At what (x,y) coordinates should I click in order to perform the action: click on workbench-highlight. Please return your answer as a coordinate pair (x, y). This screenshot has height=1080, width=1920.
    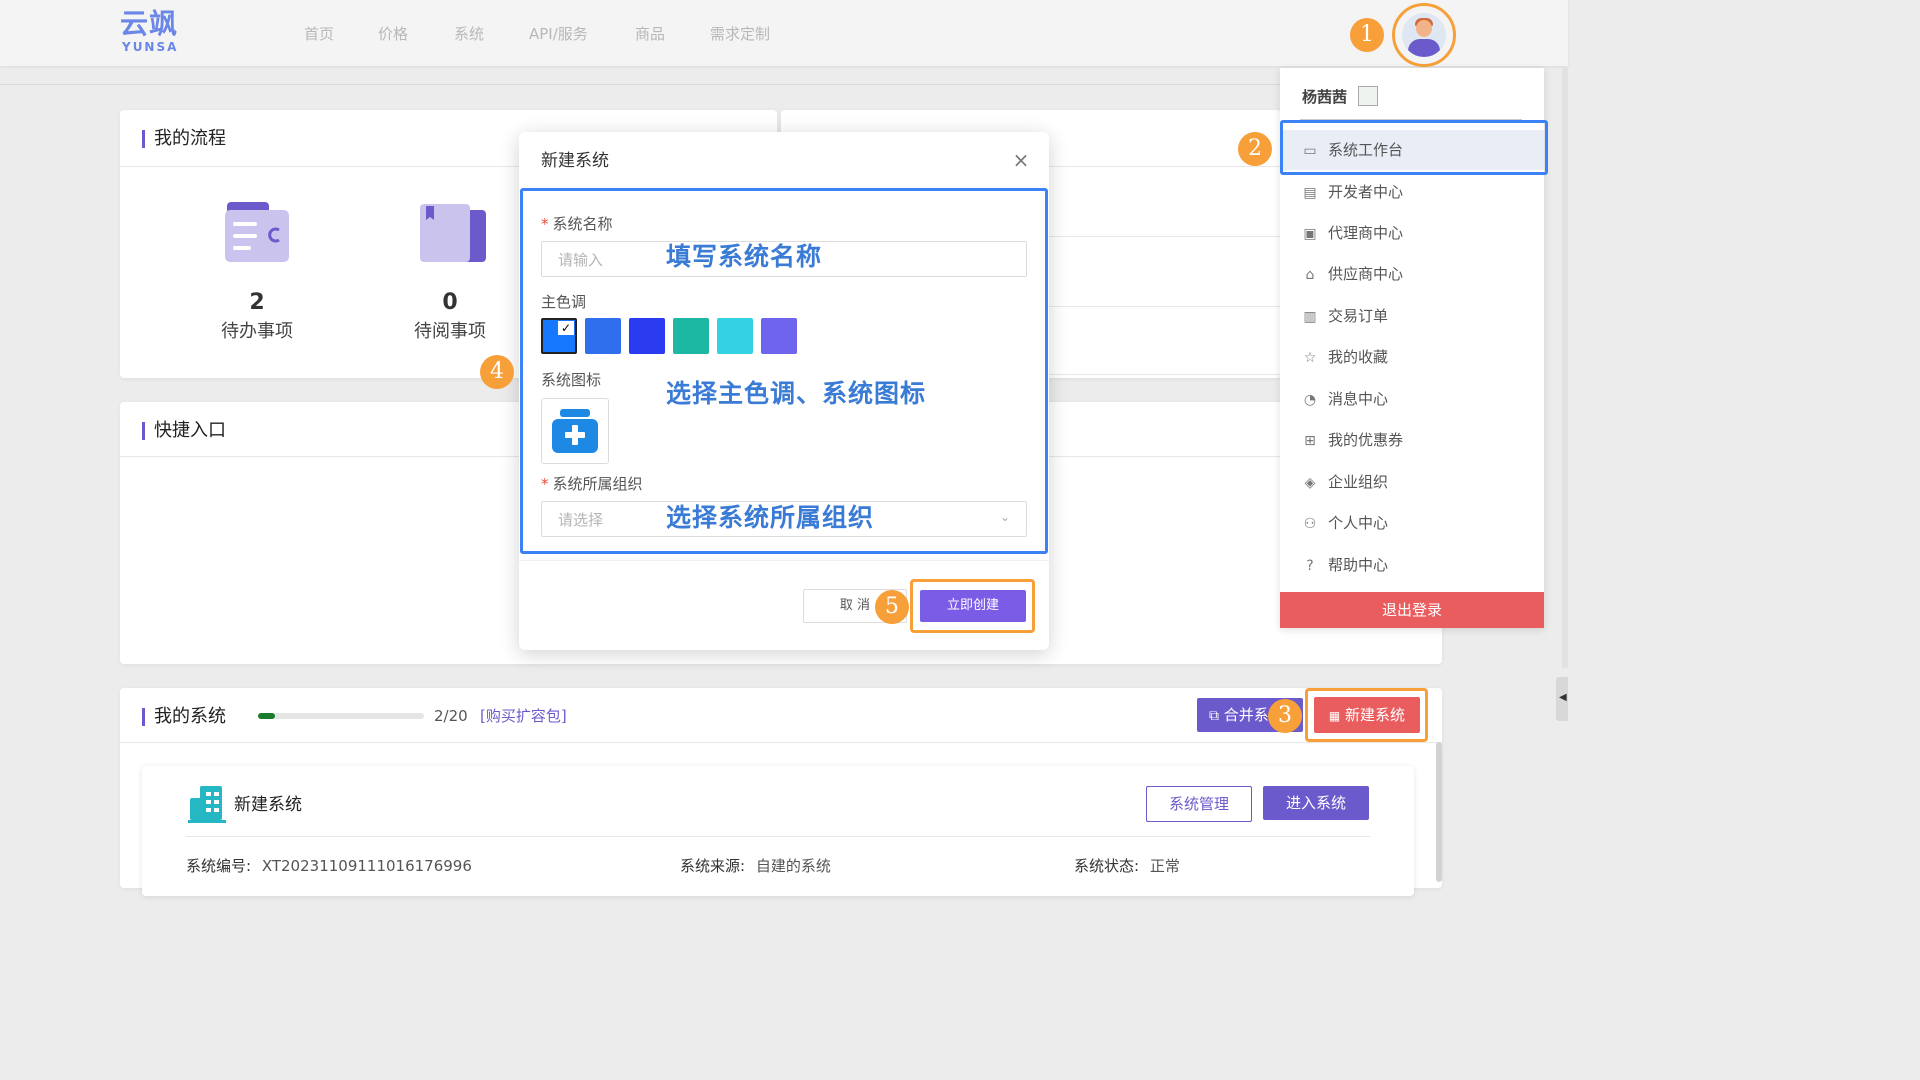
    Looking at the image, I should click on (1414, 147).